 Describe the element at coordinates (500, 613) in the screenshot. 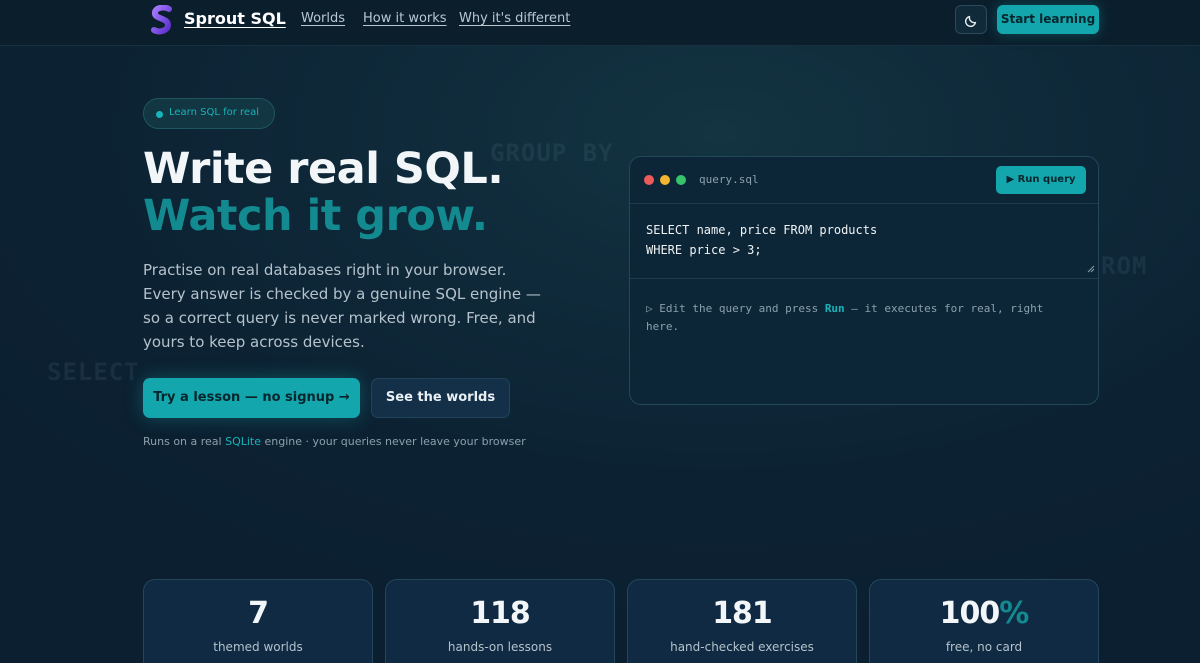

I see `stat-number: 118` at that location.